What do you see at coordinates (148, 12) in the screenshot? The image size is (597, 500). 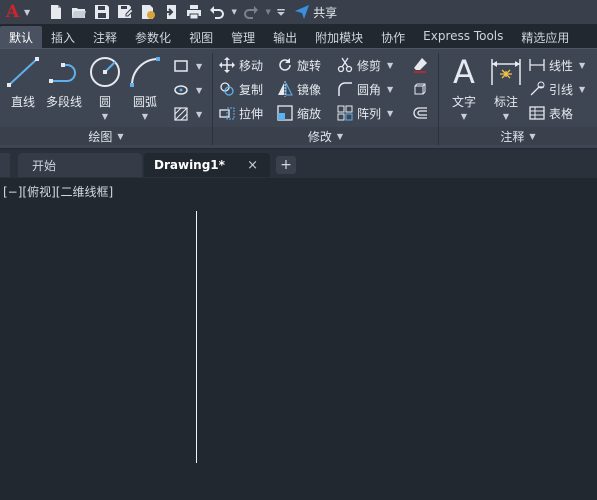 I see `publish-icon` at bounding box center [148, 12].